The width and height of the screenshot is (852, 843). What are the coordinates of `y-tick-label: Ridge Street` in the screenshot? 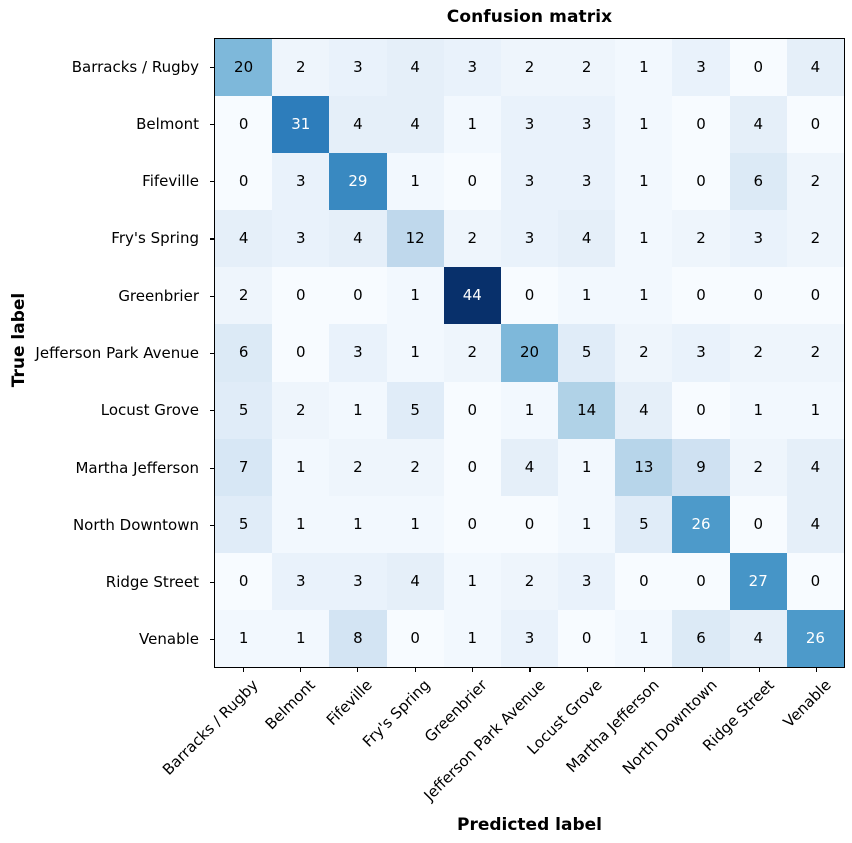 It's located at (152, 582).